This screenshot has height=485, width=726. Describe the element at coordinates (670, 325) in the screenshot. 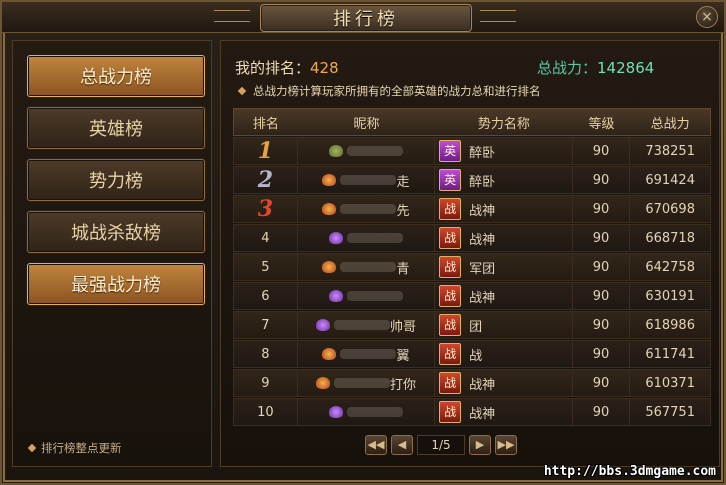

I see `power-cell: 618986` at that location.